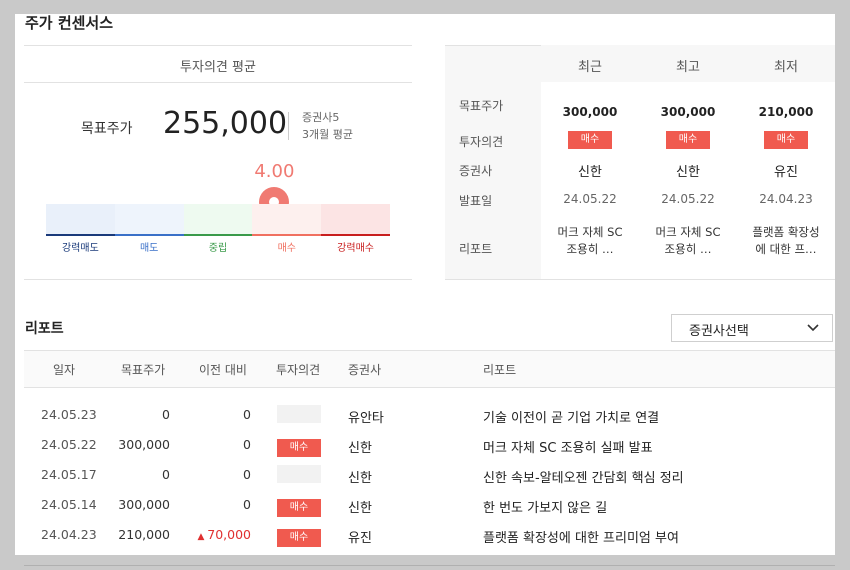 Image resolution: width=850 pixels, height=570 pixels. I want to click on report-target: 300,000, so click(144, 504).